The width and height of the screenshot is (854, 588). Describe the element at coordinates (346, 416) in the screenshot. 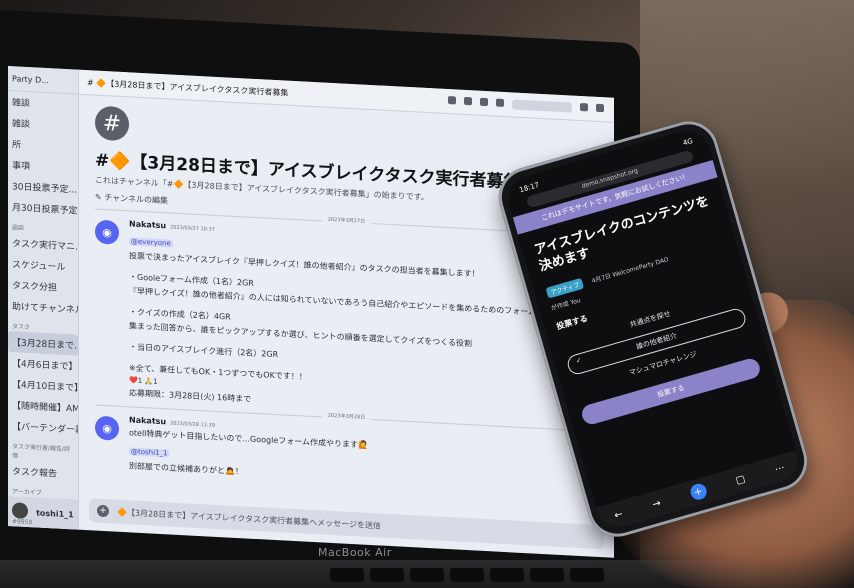

I see `date-divider-label: 2023年3月28日` at that location.